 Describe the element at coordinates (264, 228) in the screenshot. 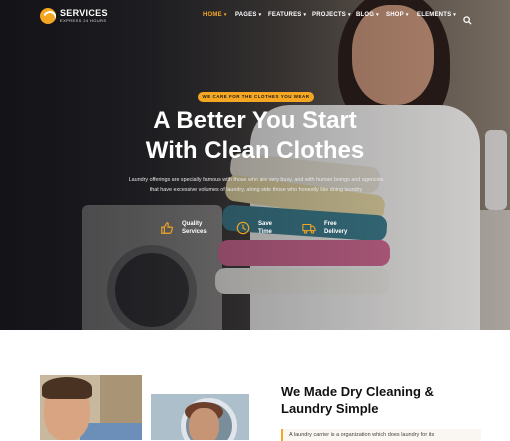

I see `feature-save-time: Save Time` at that location.